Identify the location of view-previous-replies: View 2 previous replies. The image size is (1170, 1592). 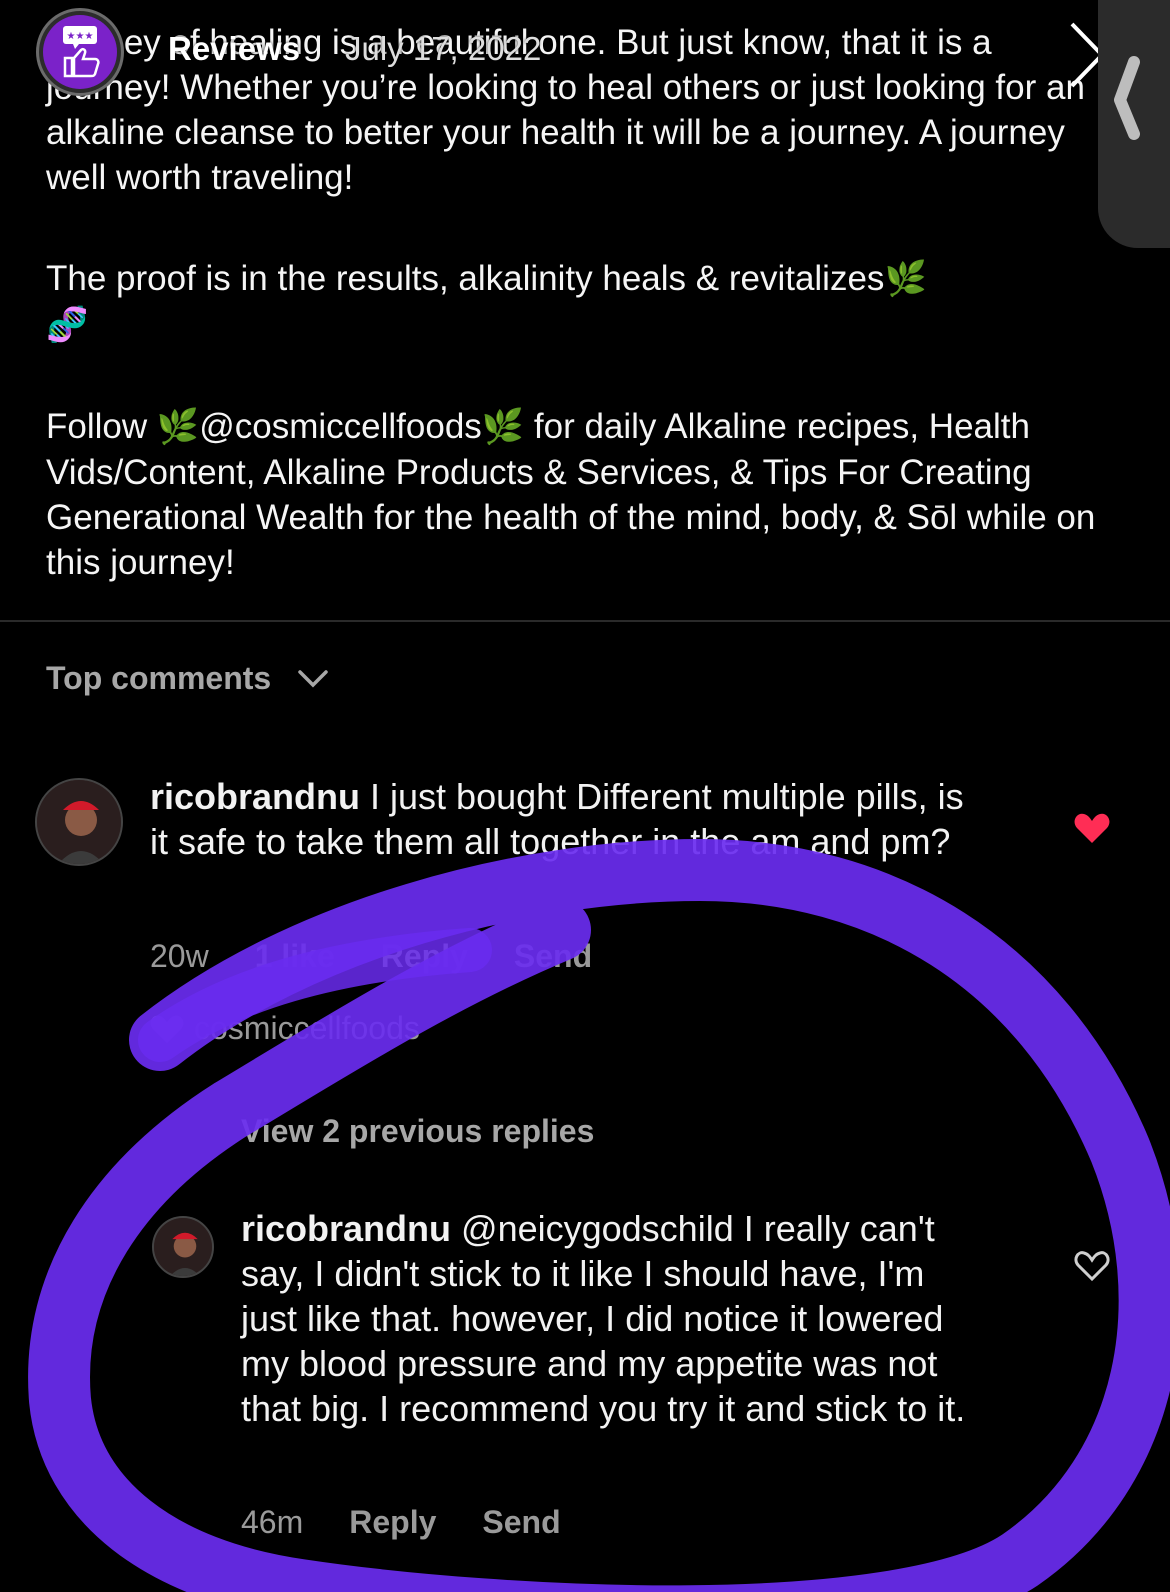
(417, 1131).